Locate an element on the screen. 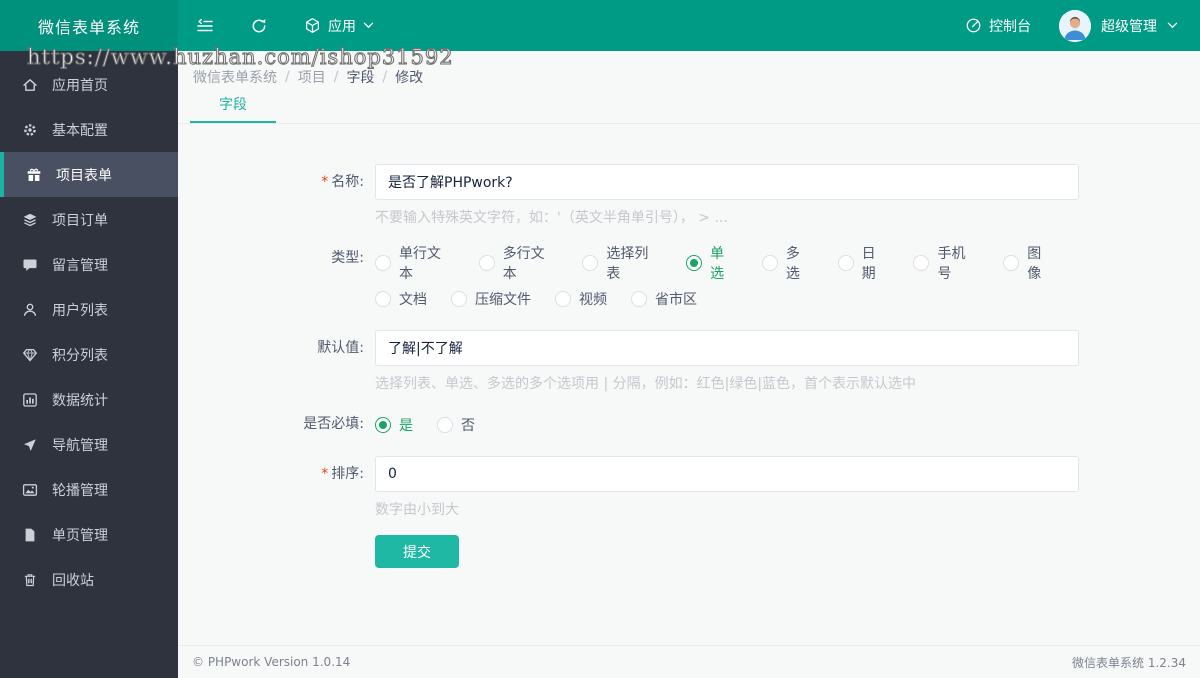 Image resolution: width=1200 pixels, height=678 pixels. sidebar-item-basic-config: 基本配置 is located at coordinates (89, 129).